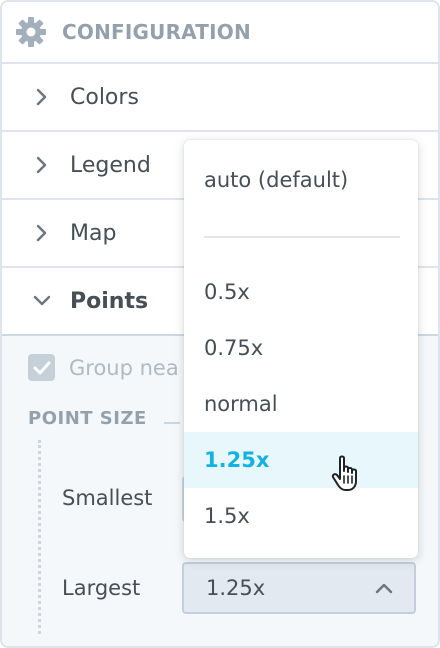  Describe the element at coordinates (236, 588) in the screenshot. I see `largest-select-value: 1.25x` at that location.